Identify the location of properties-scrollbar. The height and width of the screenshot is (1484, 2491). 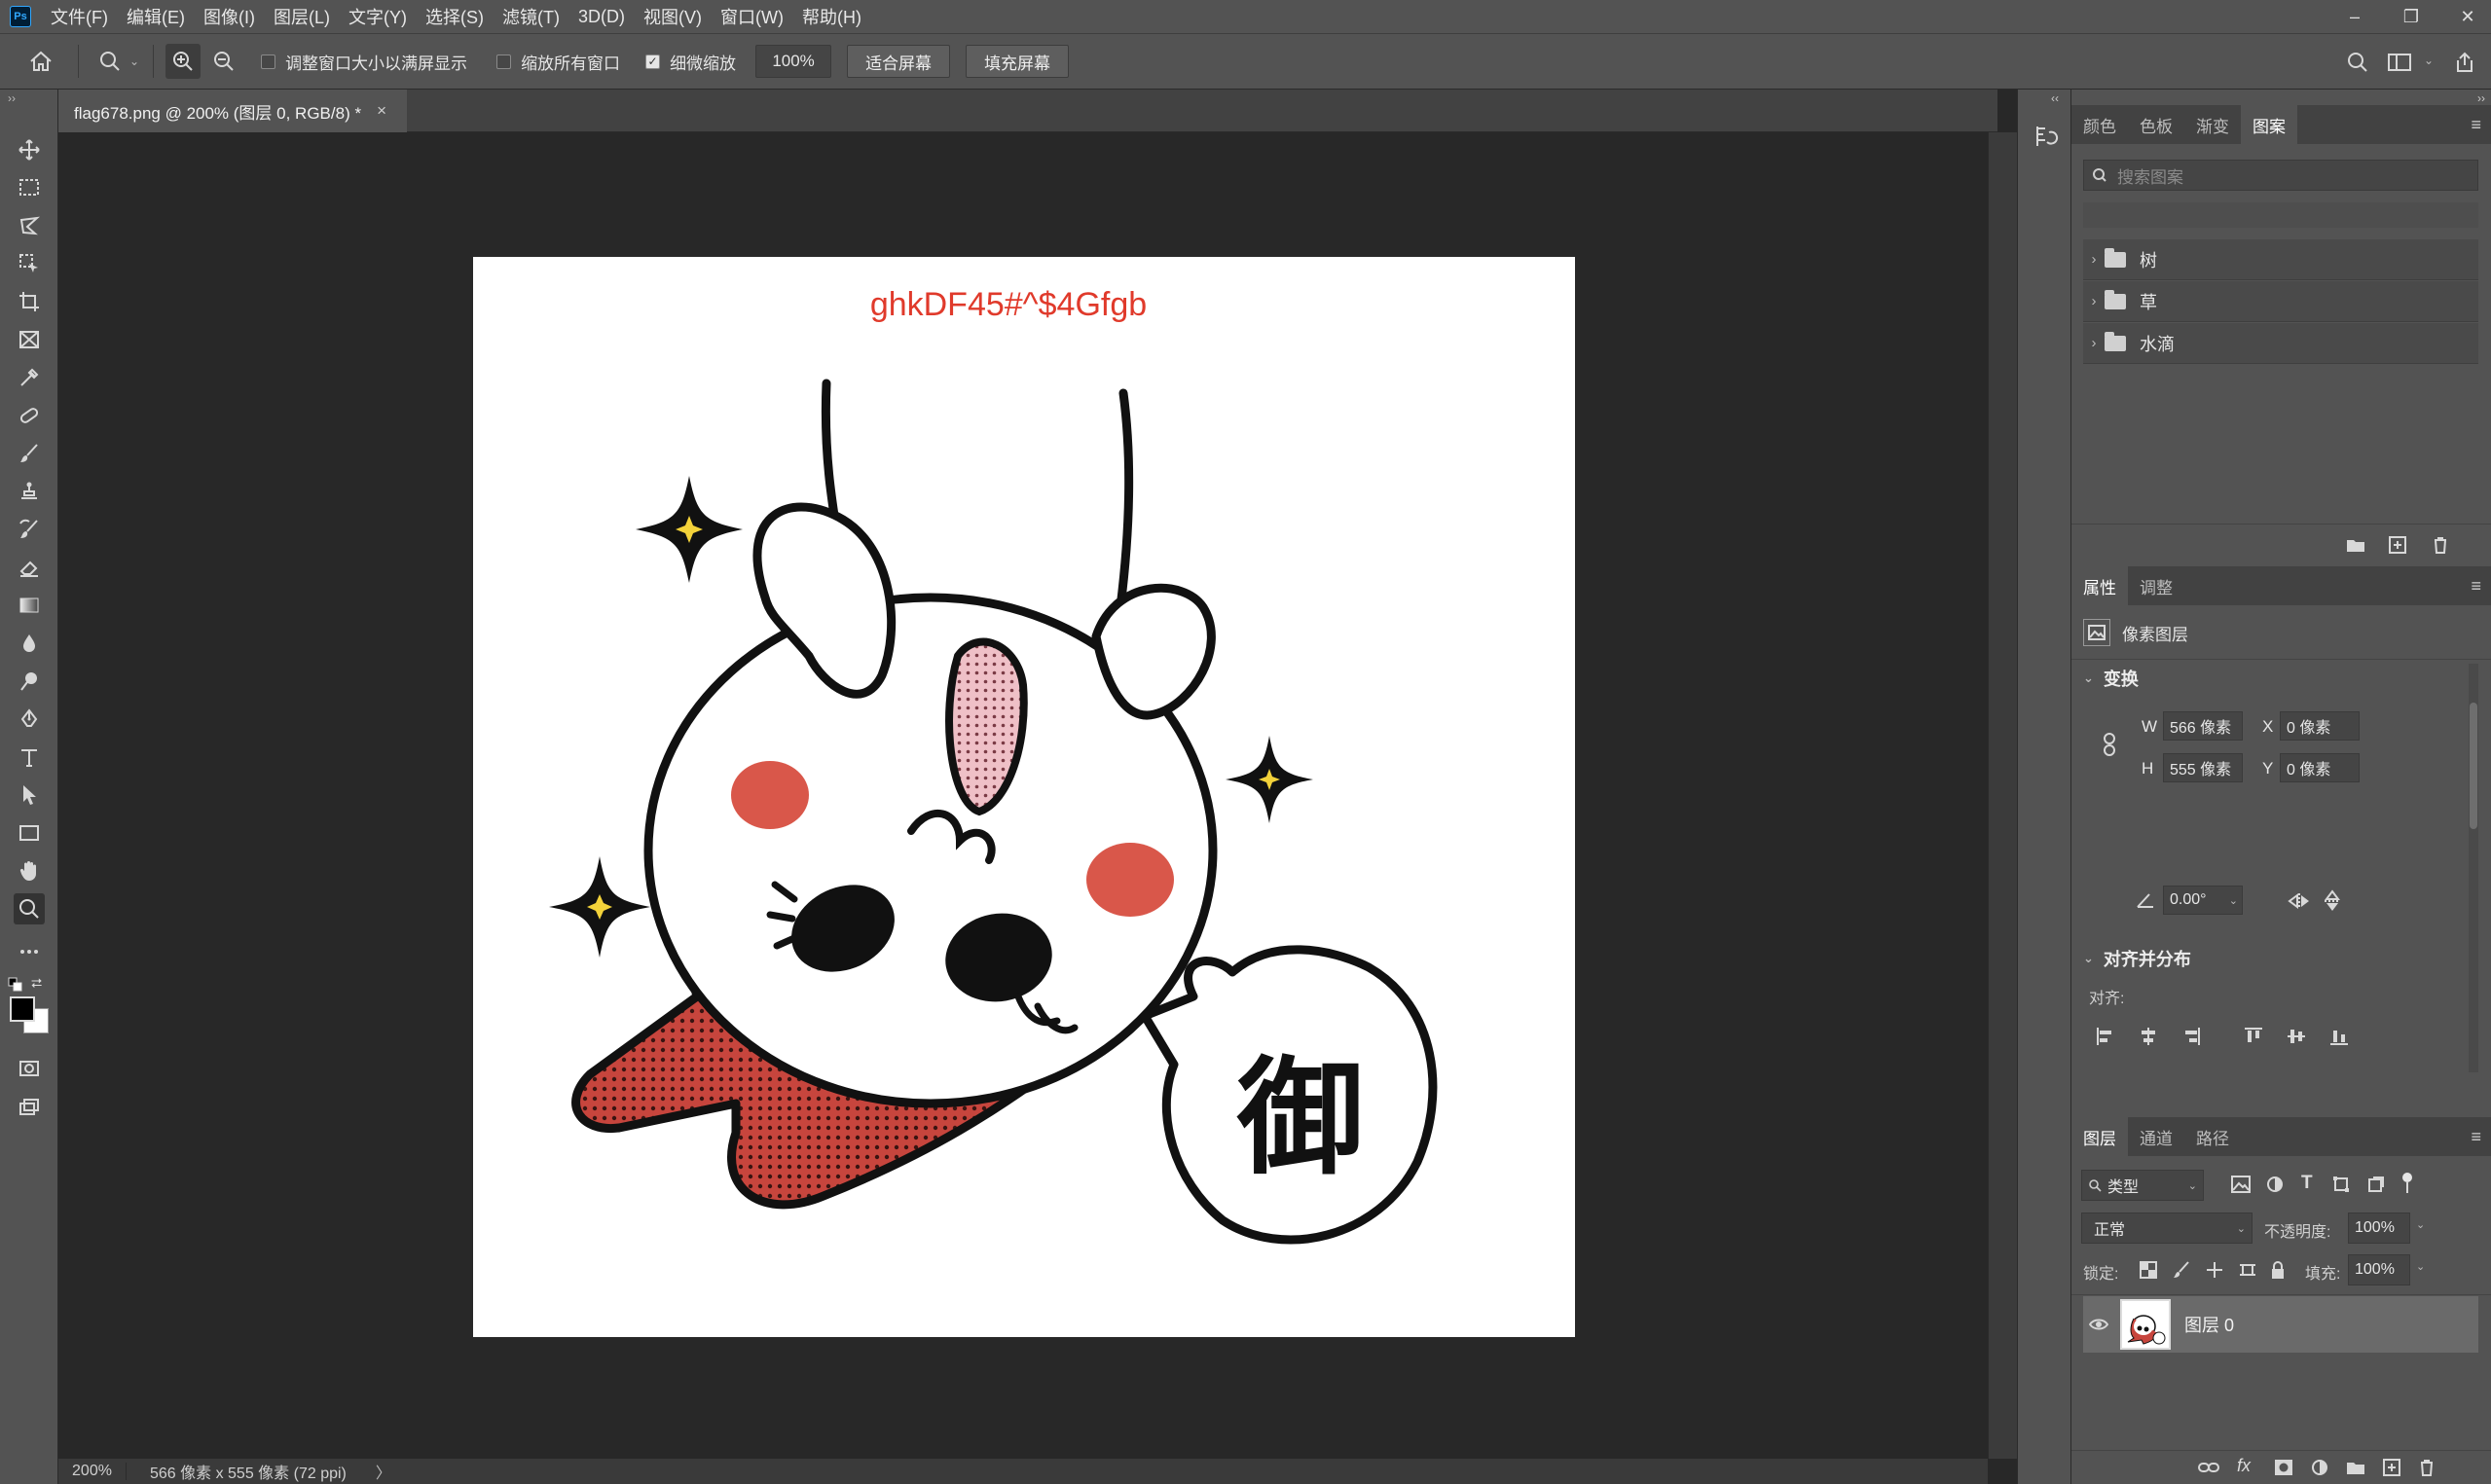
(2473, 868).